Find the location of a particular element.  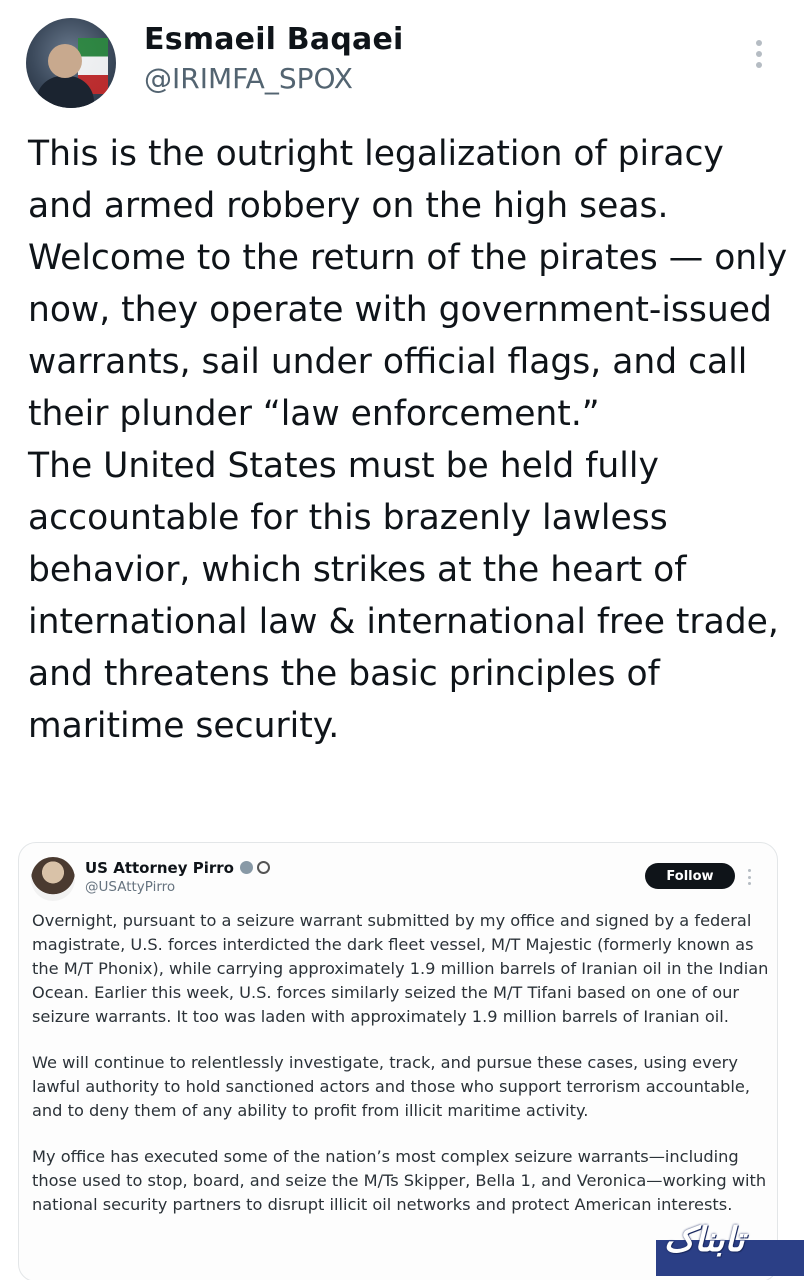

quoted-author-name: US Attorney Pirro is located at coordinates (159, 868).